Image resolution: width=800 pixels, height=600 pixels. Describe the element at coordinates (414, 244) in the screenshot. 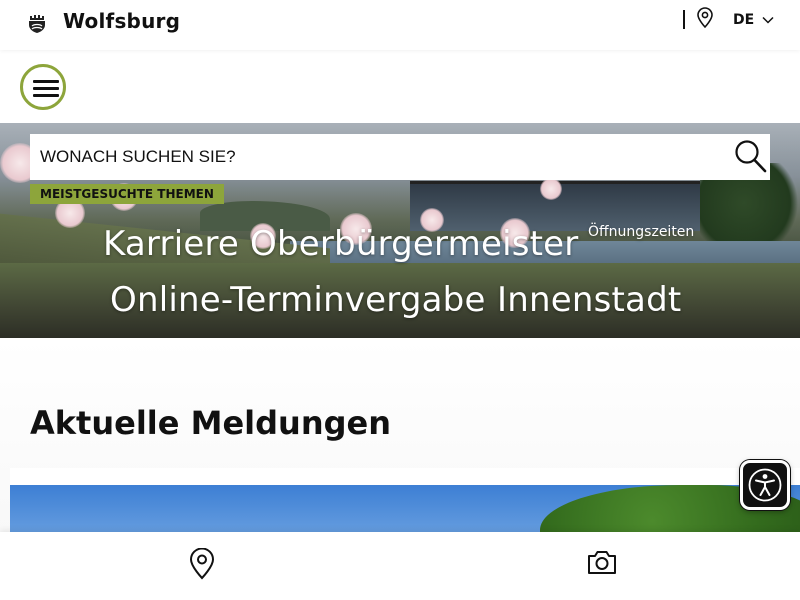

I see `topic-link: Oberbürgermeister` at that location.